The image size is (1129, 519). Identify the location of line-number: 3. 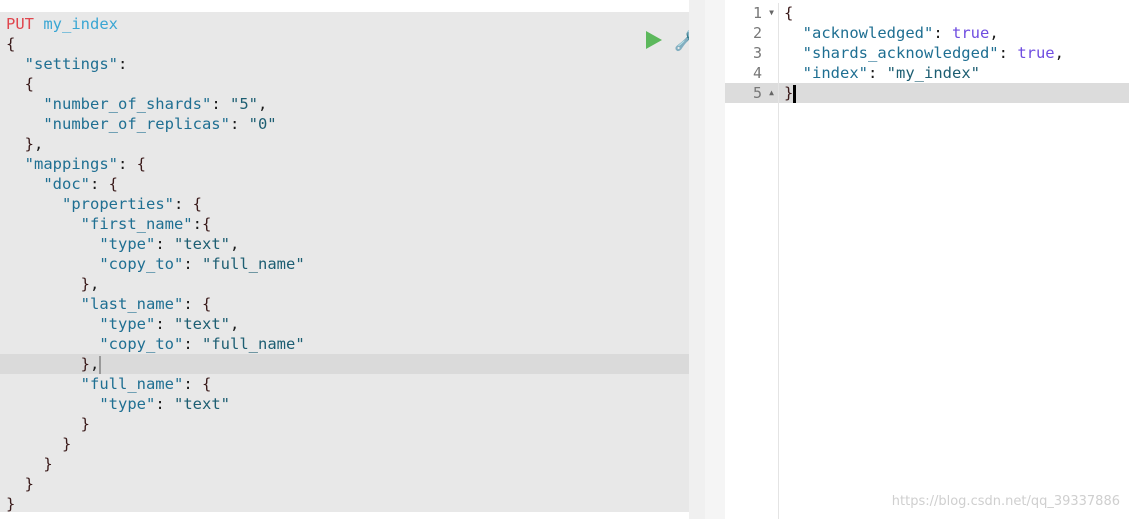
(757, 53).